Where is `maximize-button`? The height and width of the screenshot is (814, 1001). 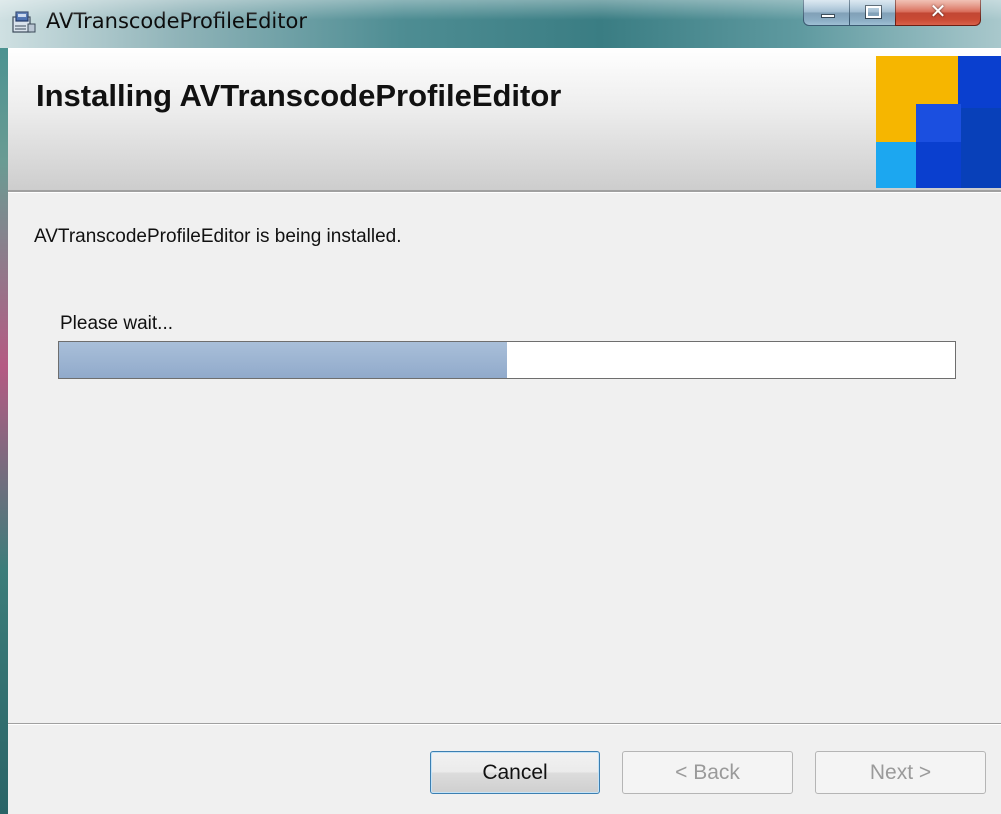
maximize-button is located at coordinates (872, 13).